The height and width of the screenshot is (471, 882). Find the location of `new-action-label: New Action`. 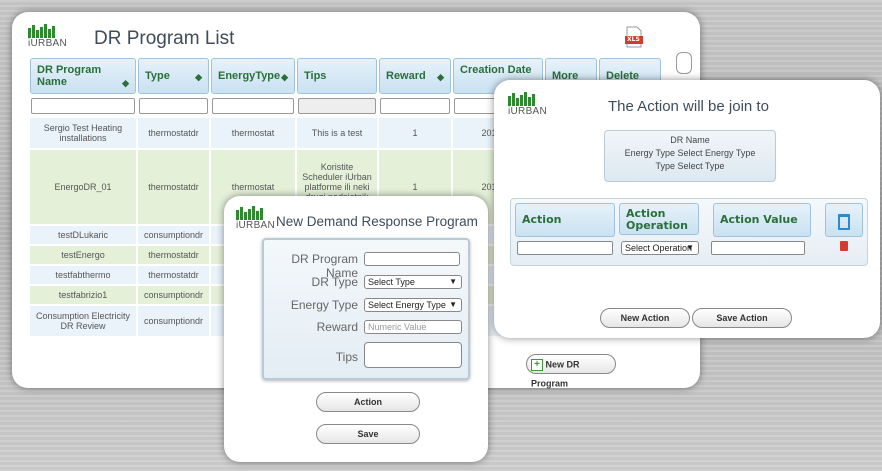

new-action-label: New Action is located at coordinates (645, 318).